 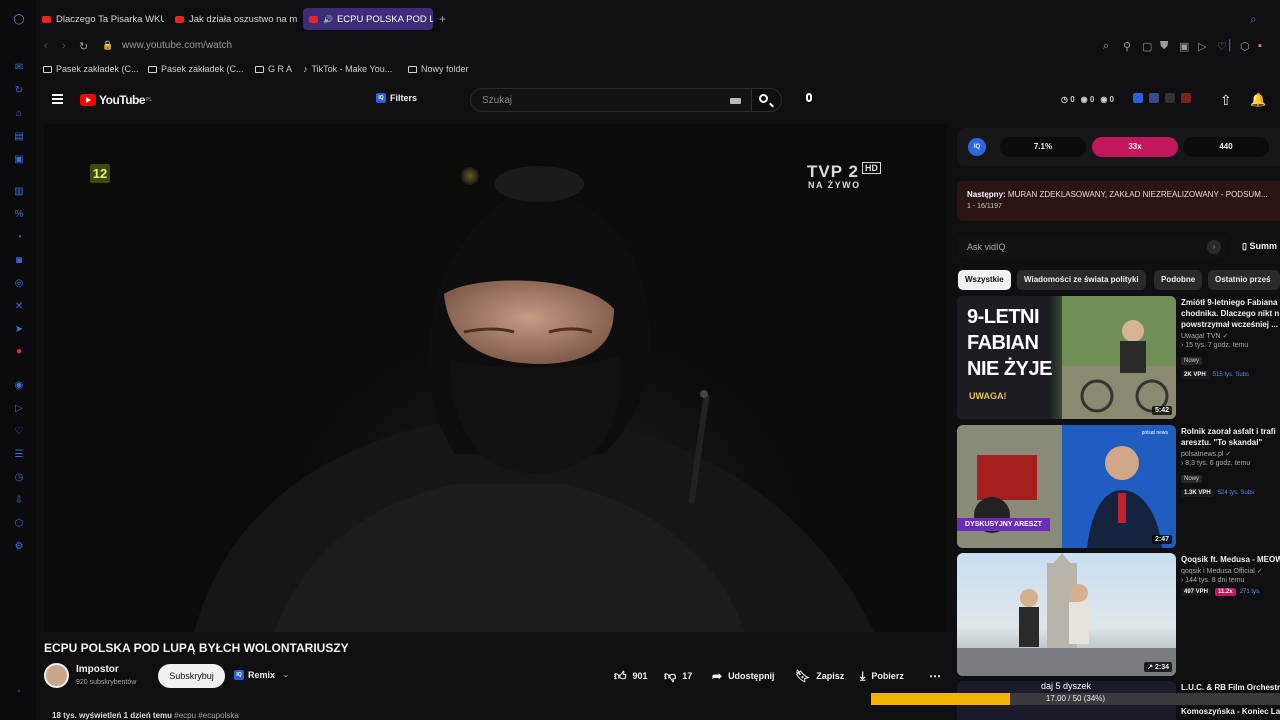 I want to click on engagement-pill: 7.1%, so click(x=1043, y=147).